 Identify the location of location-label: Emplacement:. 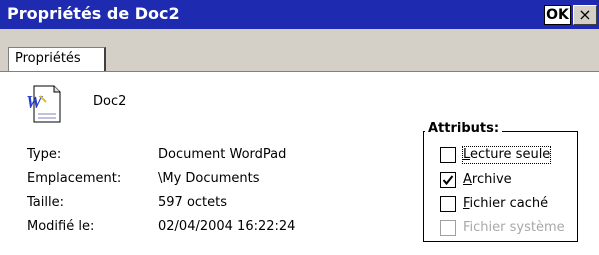
(74, 178).